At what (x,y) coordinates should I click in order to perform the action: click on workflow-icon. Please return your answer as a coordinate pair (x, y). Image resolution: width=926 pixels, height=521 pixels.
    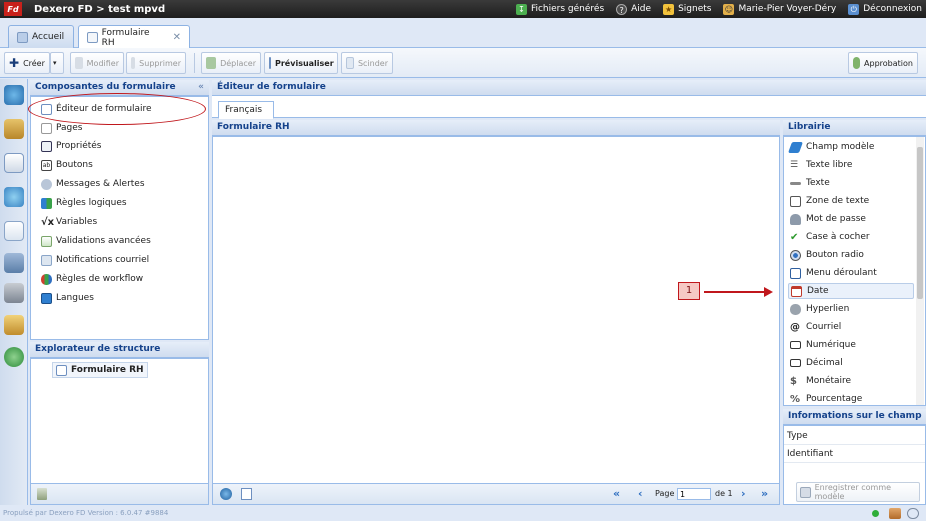
    Looking at the image, I should click on (46, 279).